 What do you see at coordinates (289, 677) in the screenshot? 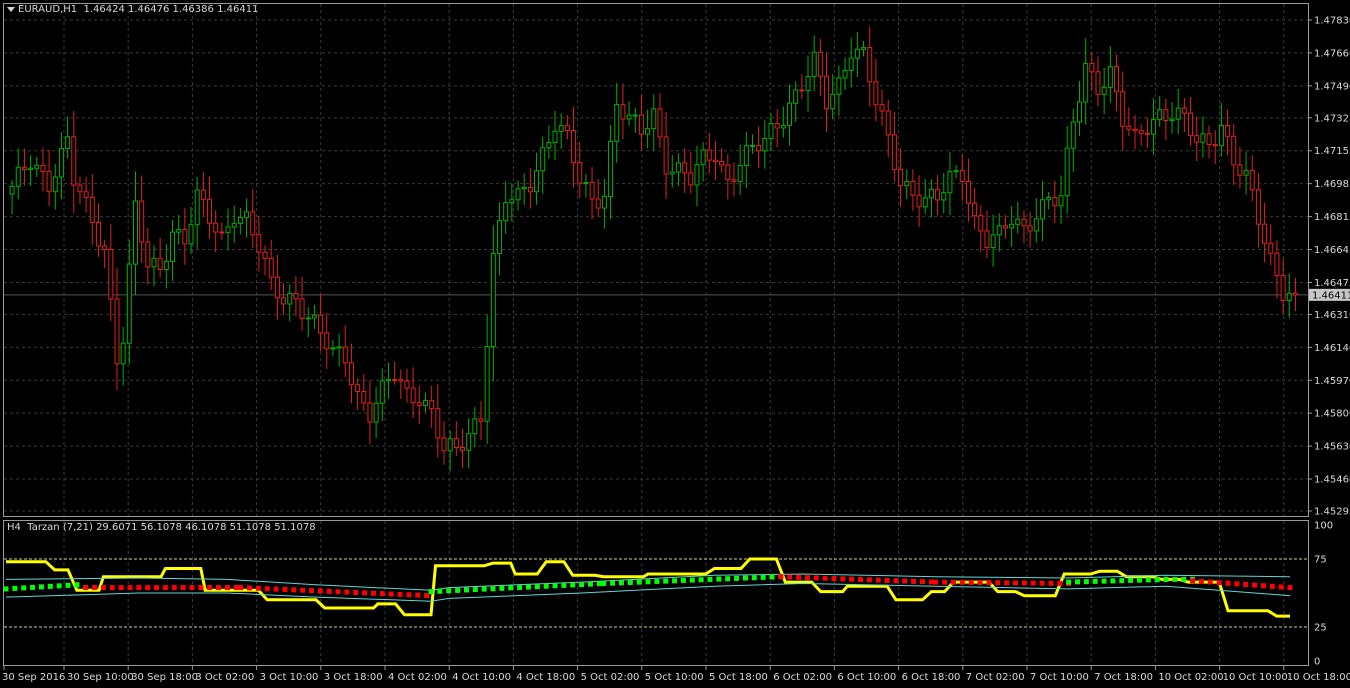
I see `time-label: 3 Oct 10:00` at bounding box center [289, 677].